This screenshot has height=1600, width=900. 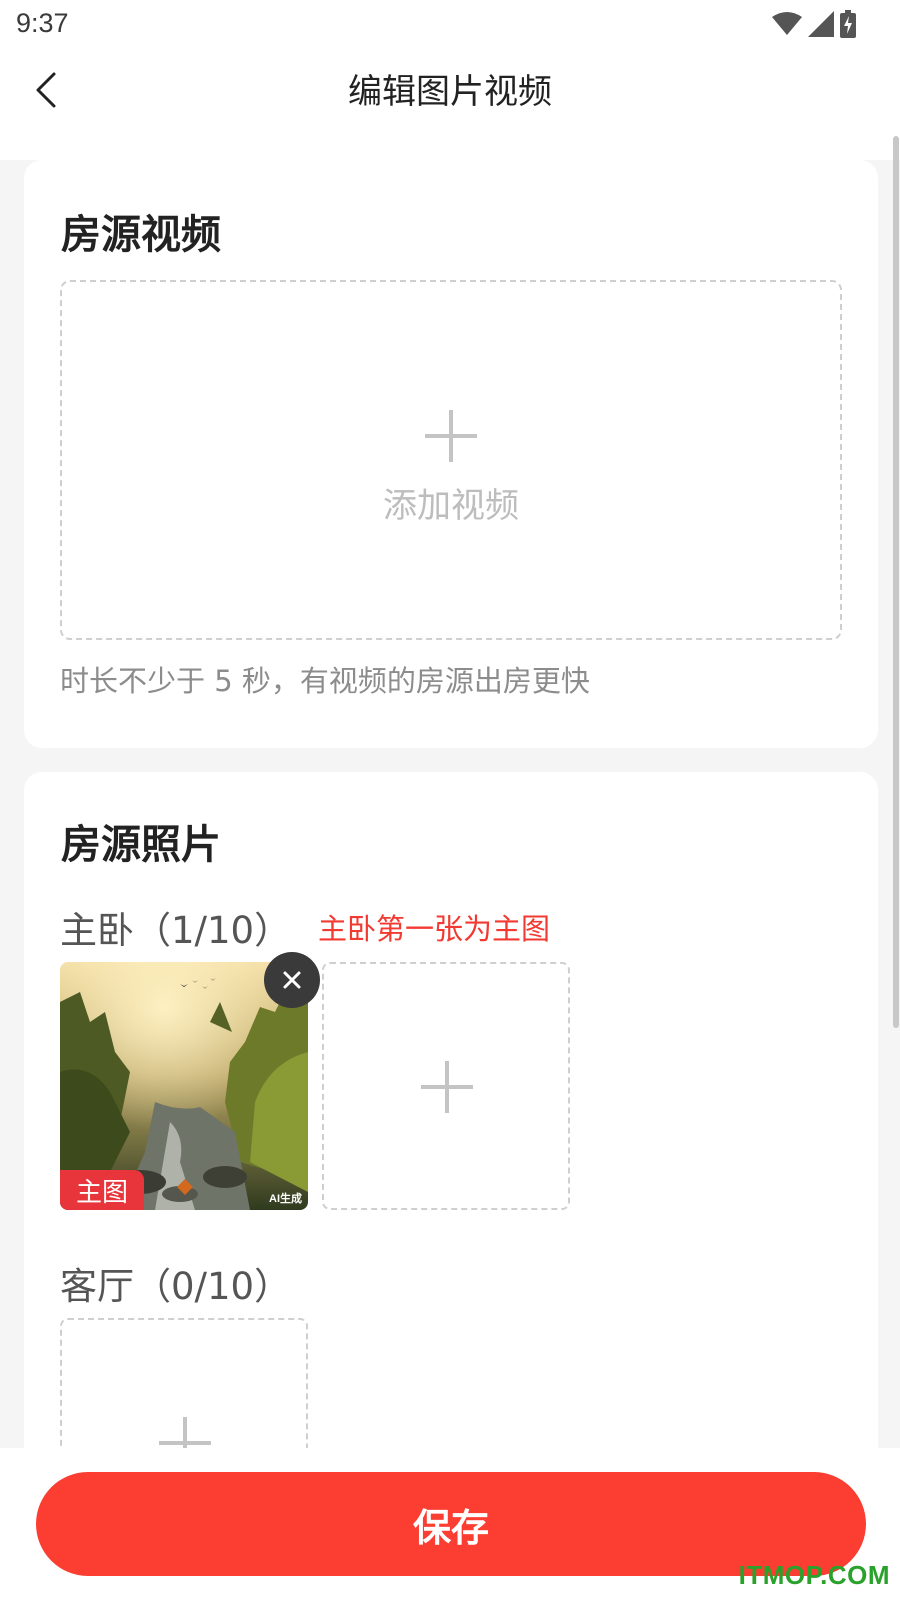 What do you see at coordinates (848, 24) in the screenshot?
I see `battery-charging-icon` at bounding box center [848, 24].